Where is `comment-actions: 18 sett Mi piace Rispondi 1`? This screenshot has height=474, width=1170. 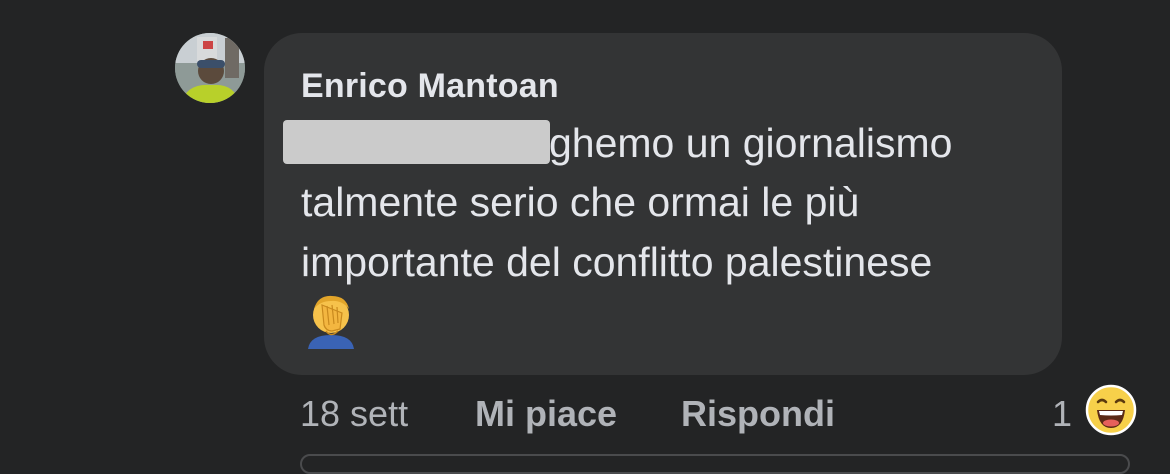 comment-actions: 18 sett Mi piace Rispondi 1 is located at coordinates (585, 410).